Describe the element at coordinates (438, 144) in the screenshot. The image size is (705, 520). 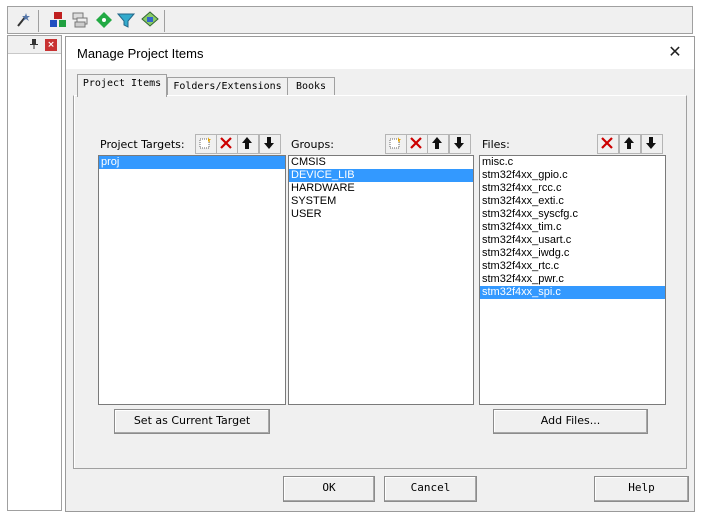
I see `move-group-up-button` at that location.